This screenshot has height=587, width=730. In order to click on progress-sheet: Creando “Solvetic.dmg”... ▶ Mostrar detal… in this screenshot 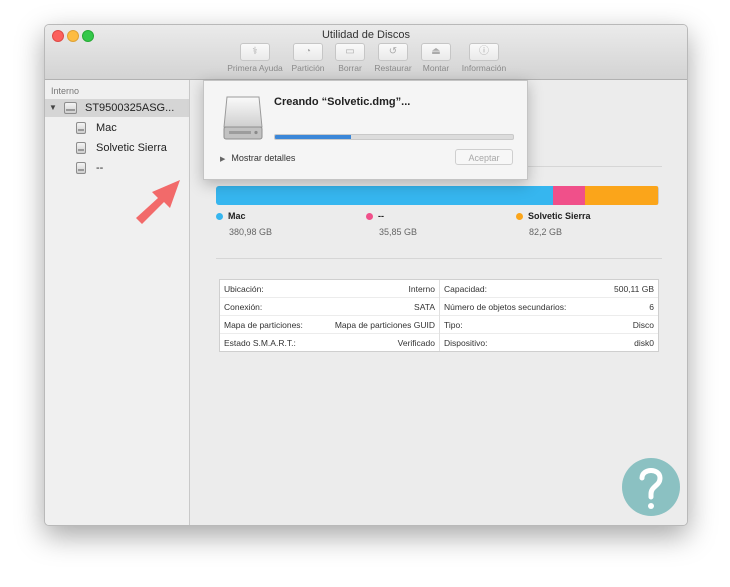, I will do `click(365, 130)`.